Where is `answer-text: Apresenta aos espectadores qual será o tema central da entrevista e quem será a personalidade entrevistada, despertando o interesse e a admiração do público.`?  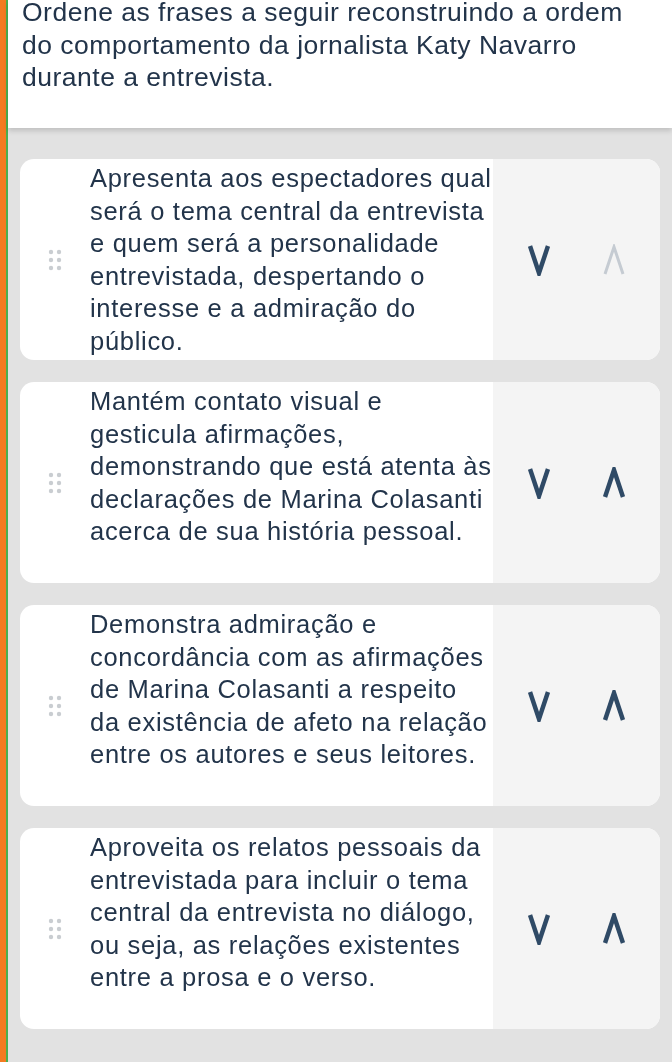
answer-text: Apresenta aos espectadores qual será o tema central da entrevista e quem será a personalidade entrevistada, despertando o interesse e a admiração do público. is located at coordinates (291, 260).